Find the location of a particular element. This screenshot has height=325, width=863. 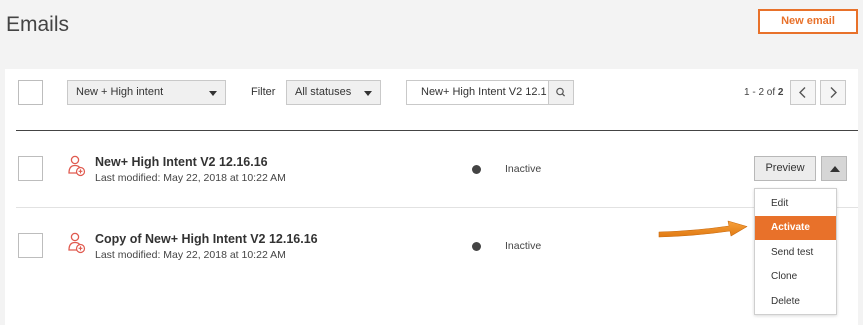

search-button is located at coordinates (561, 92).